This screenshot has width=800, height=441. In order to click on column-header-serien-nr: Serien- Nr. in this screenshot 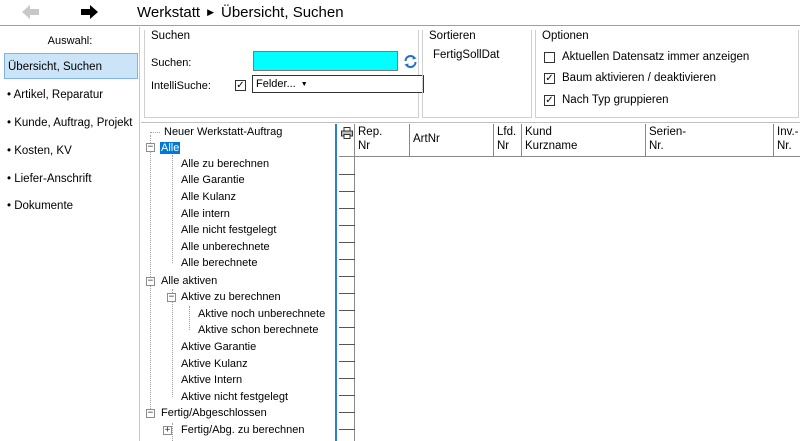, I will do `click(710, 140)`.